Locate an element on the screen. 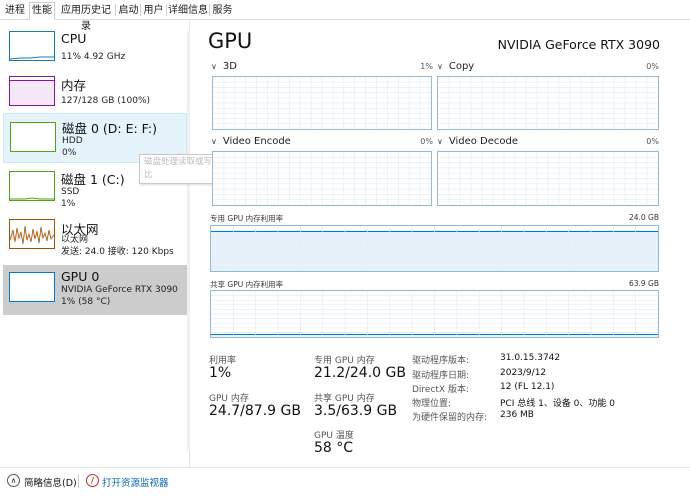  sidebar-item-detail: 发送: 24.0 接收: 120 Kbps is located at coordinates (117, 252).